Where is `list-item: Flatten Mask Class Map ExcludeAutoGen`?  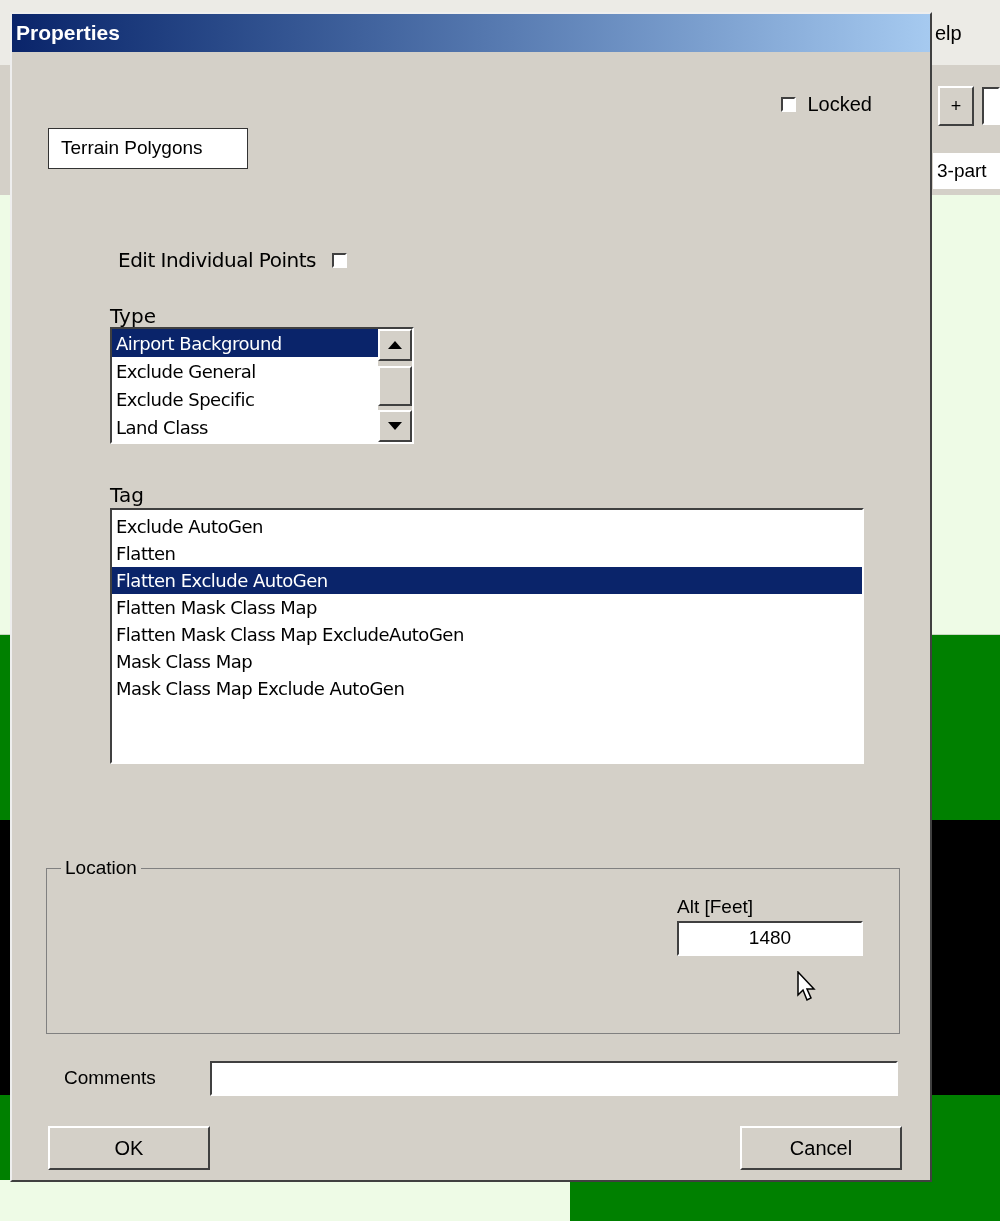
list-item: Flatten Mask Class Map ExcludeAutoGen is located at coordinates (487, 634).